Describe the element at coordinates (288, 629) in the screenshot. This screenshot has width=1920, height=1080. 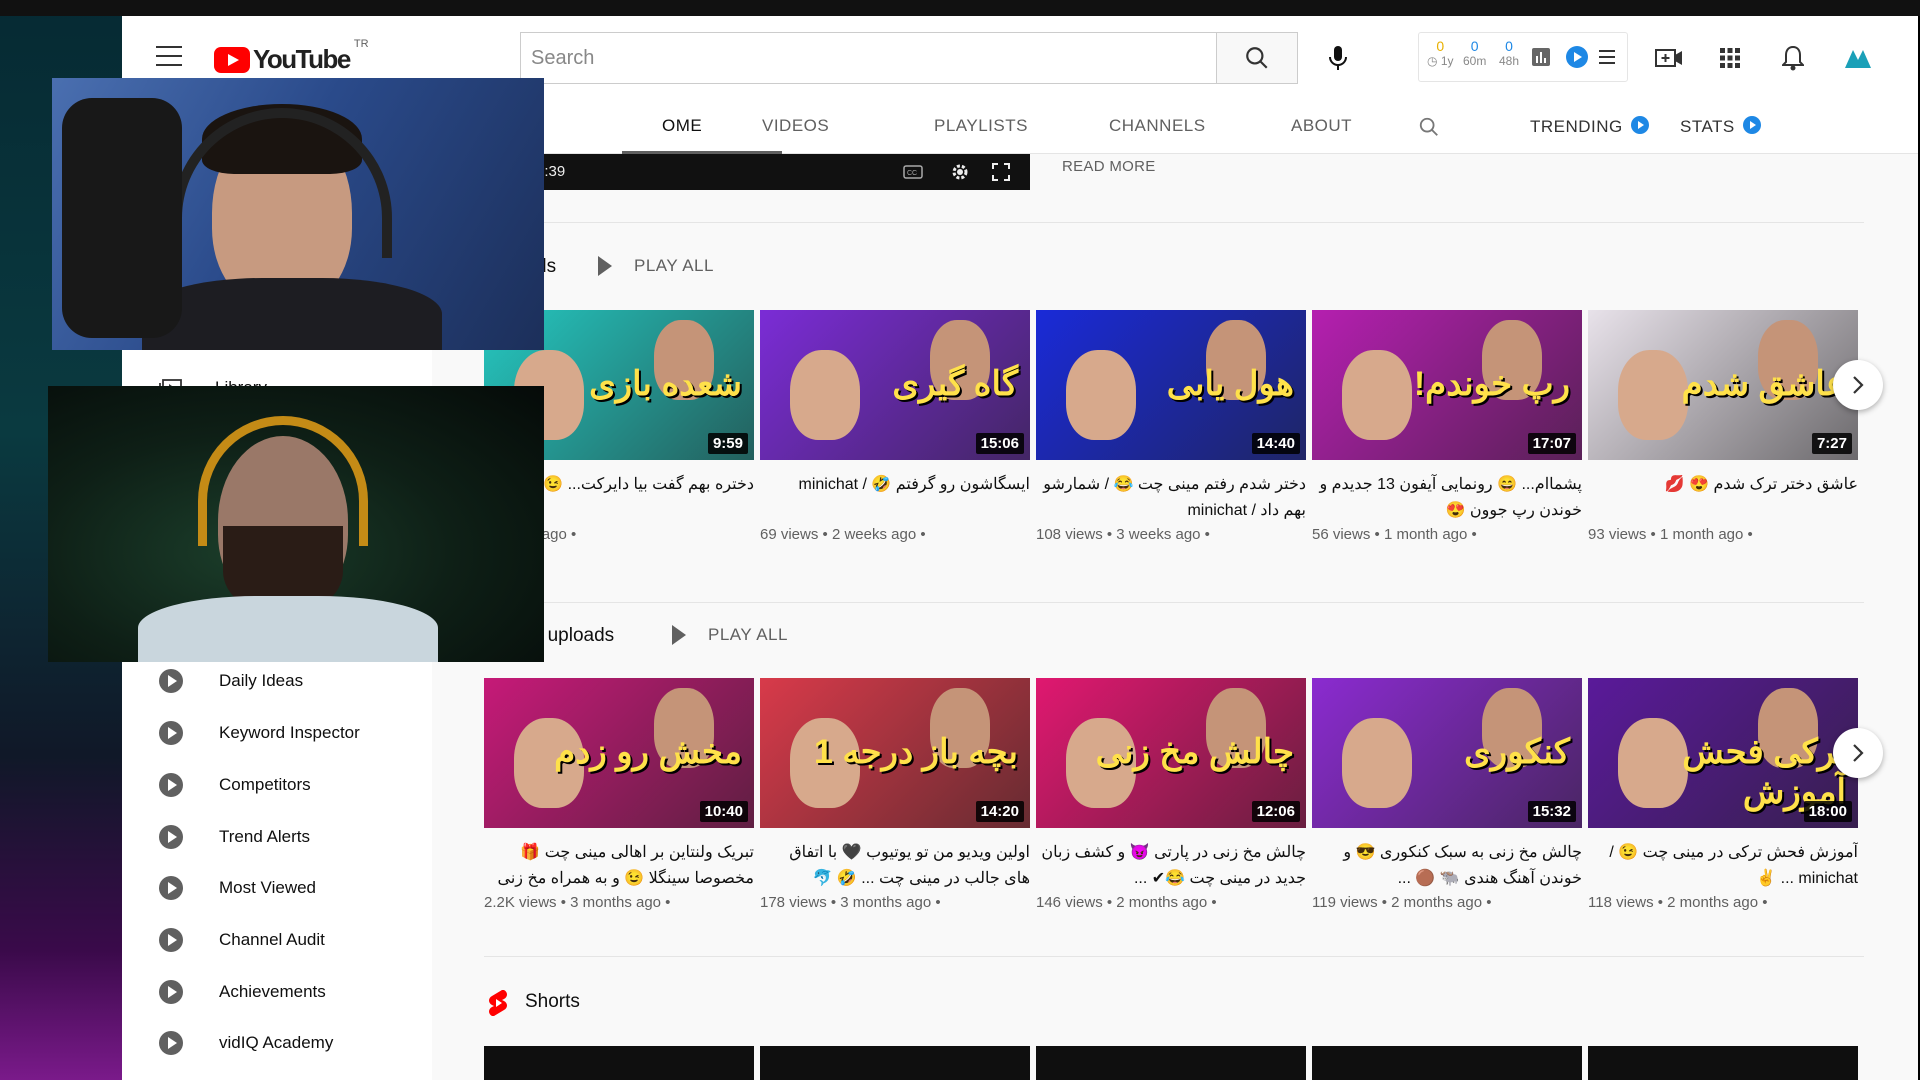
I see `person-shirt` at that location.